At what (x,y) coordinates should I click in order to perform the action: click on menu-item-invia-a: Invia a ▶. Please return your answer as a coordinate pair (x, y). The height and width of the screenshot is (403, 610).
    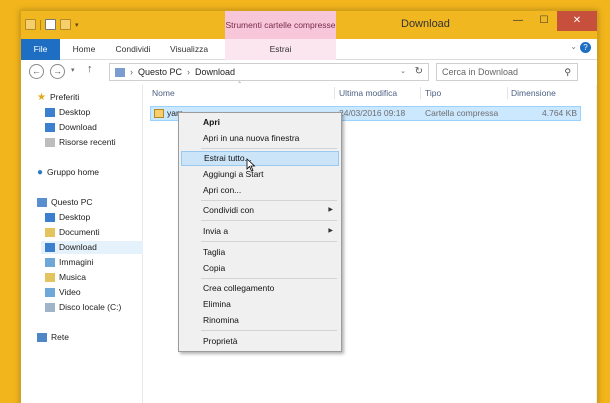
    Looking at the image, I should click on (260, 231).